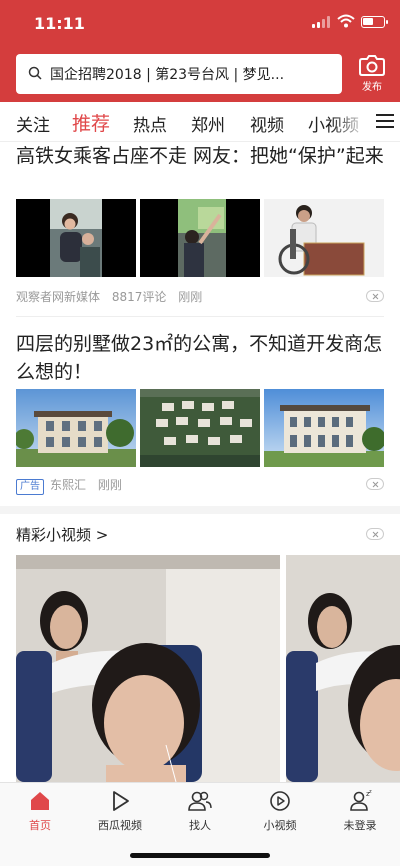 This screenshot has height=866, width=400. I want to click on short-video-icon, so click(280, 801).